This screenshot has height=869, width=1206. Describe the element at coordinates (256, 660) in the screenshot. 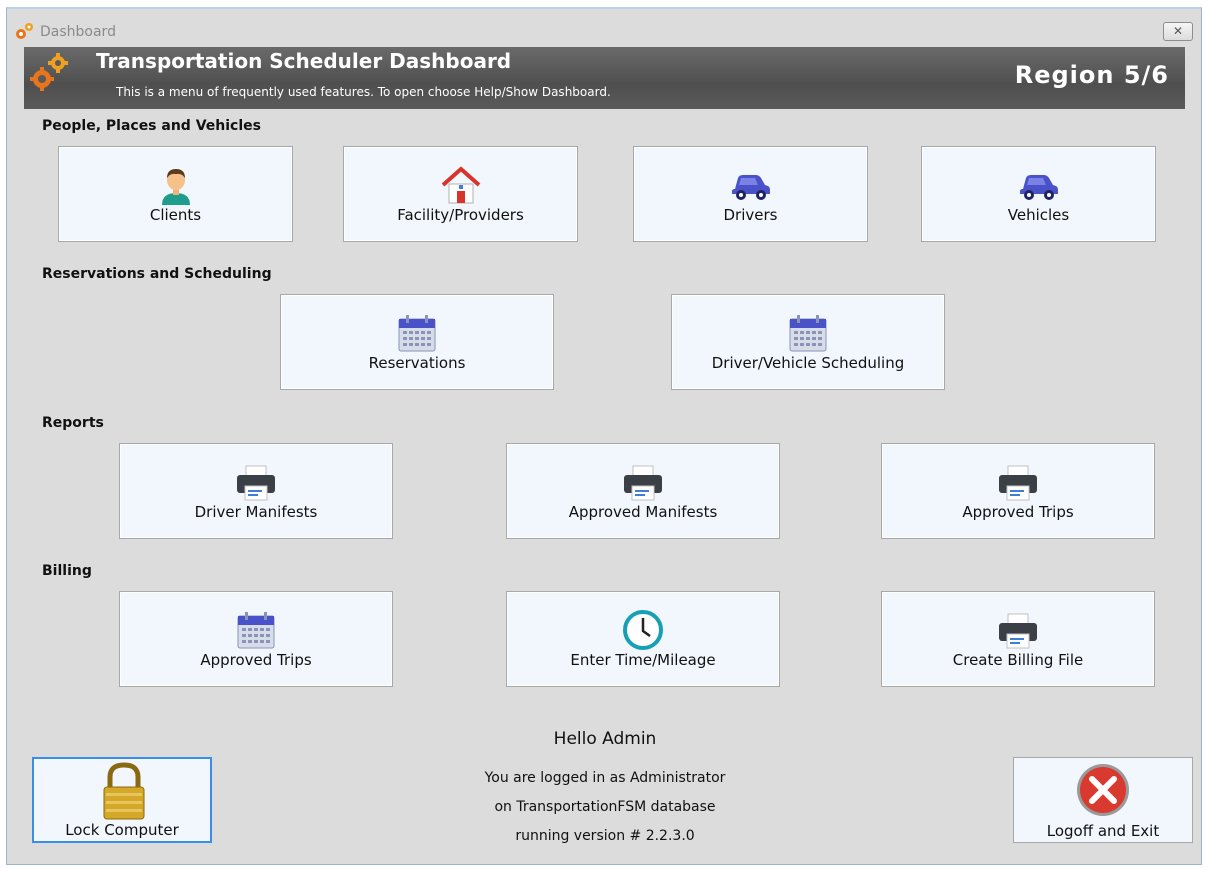

I see `approved-trips-billing-label: Approved Trips` at that location.